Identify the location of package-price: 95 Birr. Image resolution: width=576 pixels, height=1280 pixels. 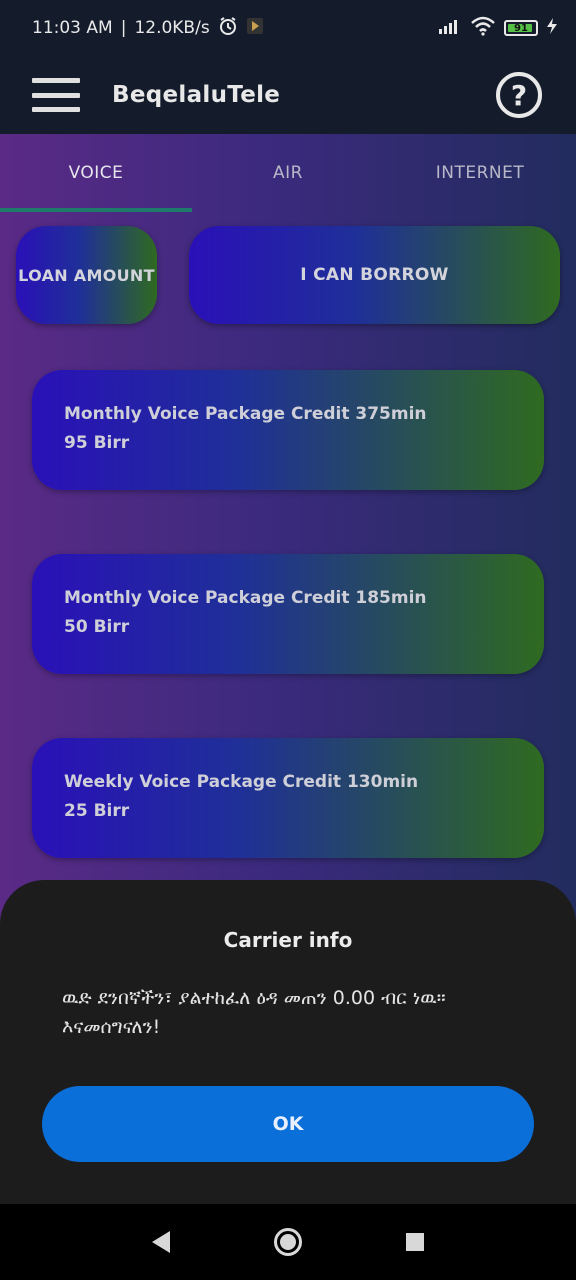
(97, 443).